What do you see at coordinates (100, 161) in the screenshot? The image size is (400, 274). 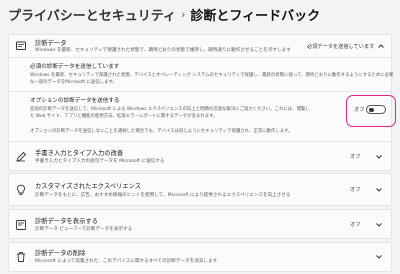 I see `ink-typing-desc: 手書き入力とタイプ入力の語句データを Microsoft に送信する` at bounding box center [100, 161].